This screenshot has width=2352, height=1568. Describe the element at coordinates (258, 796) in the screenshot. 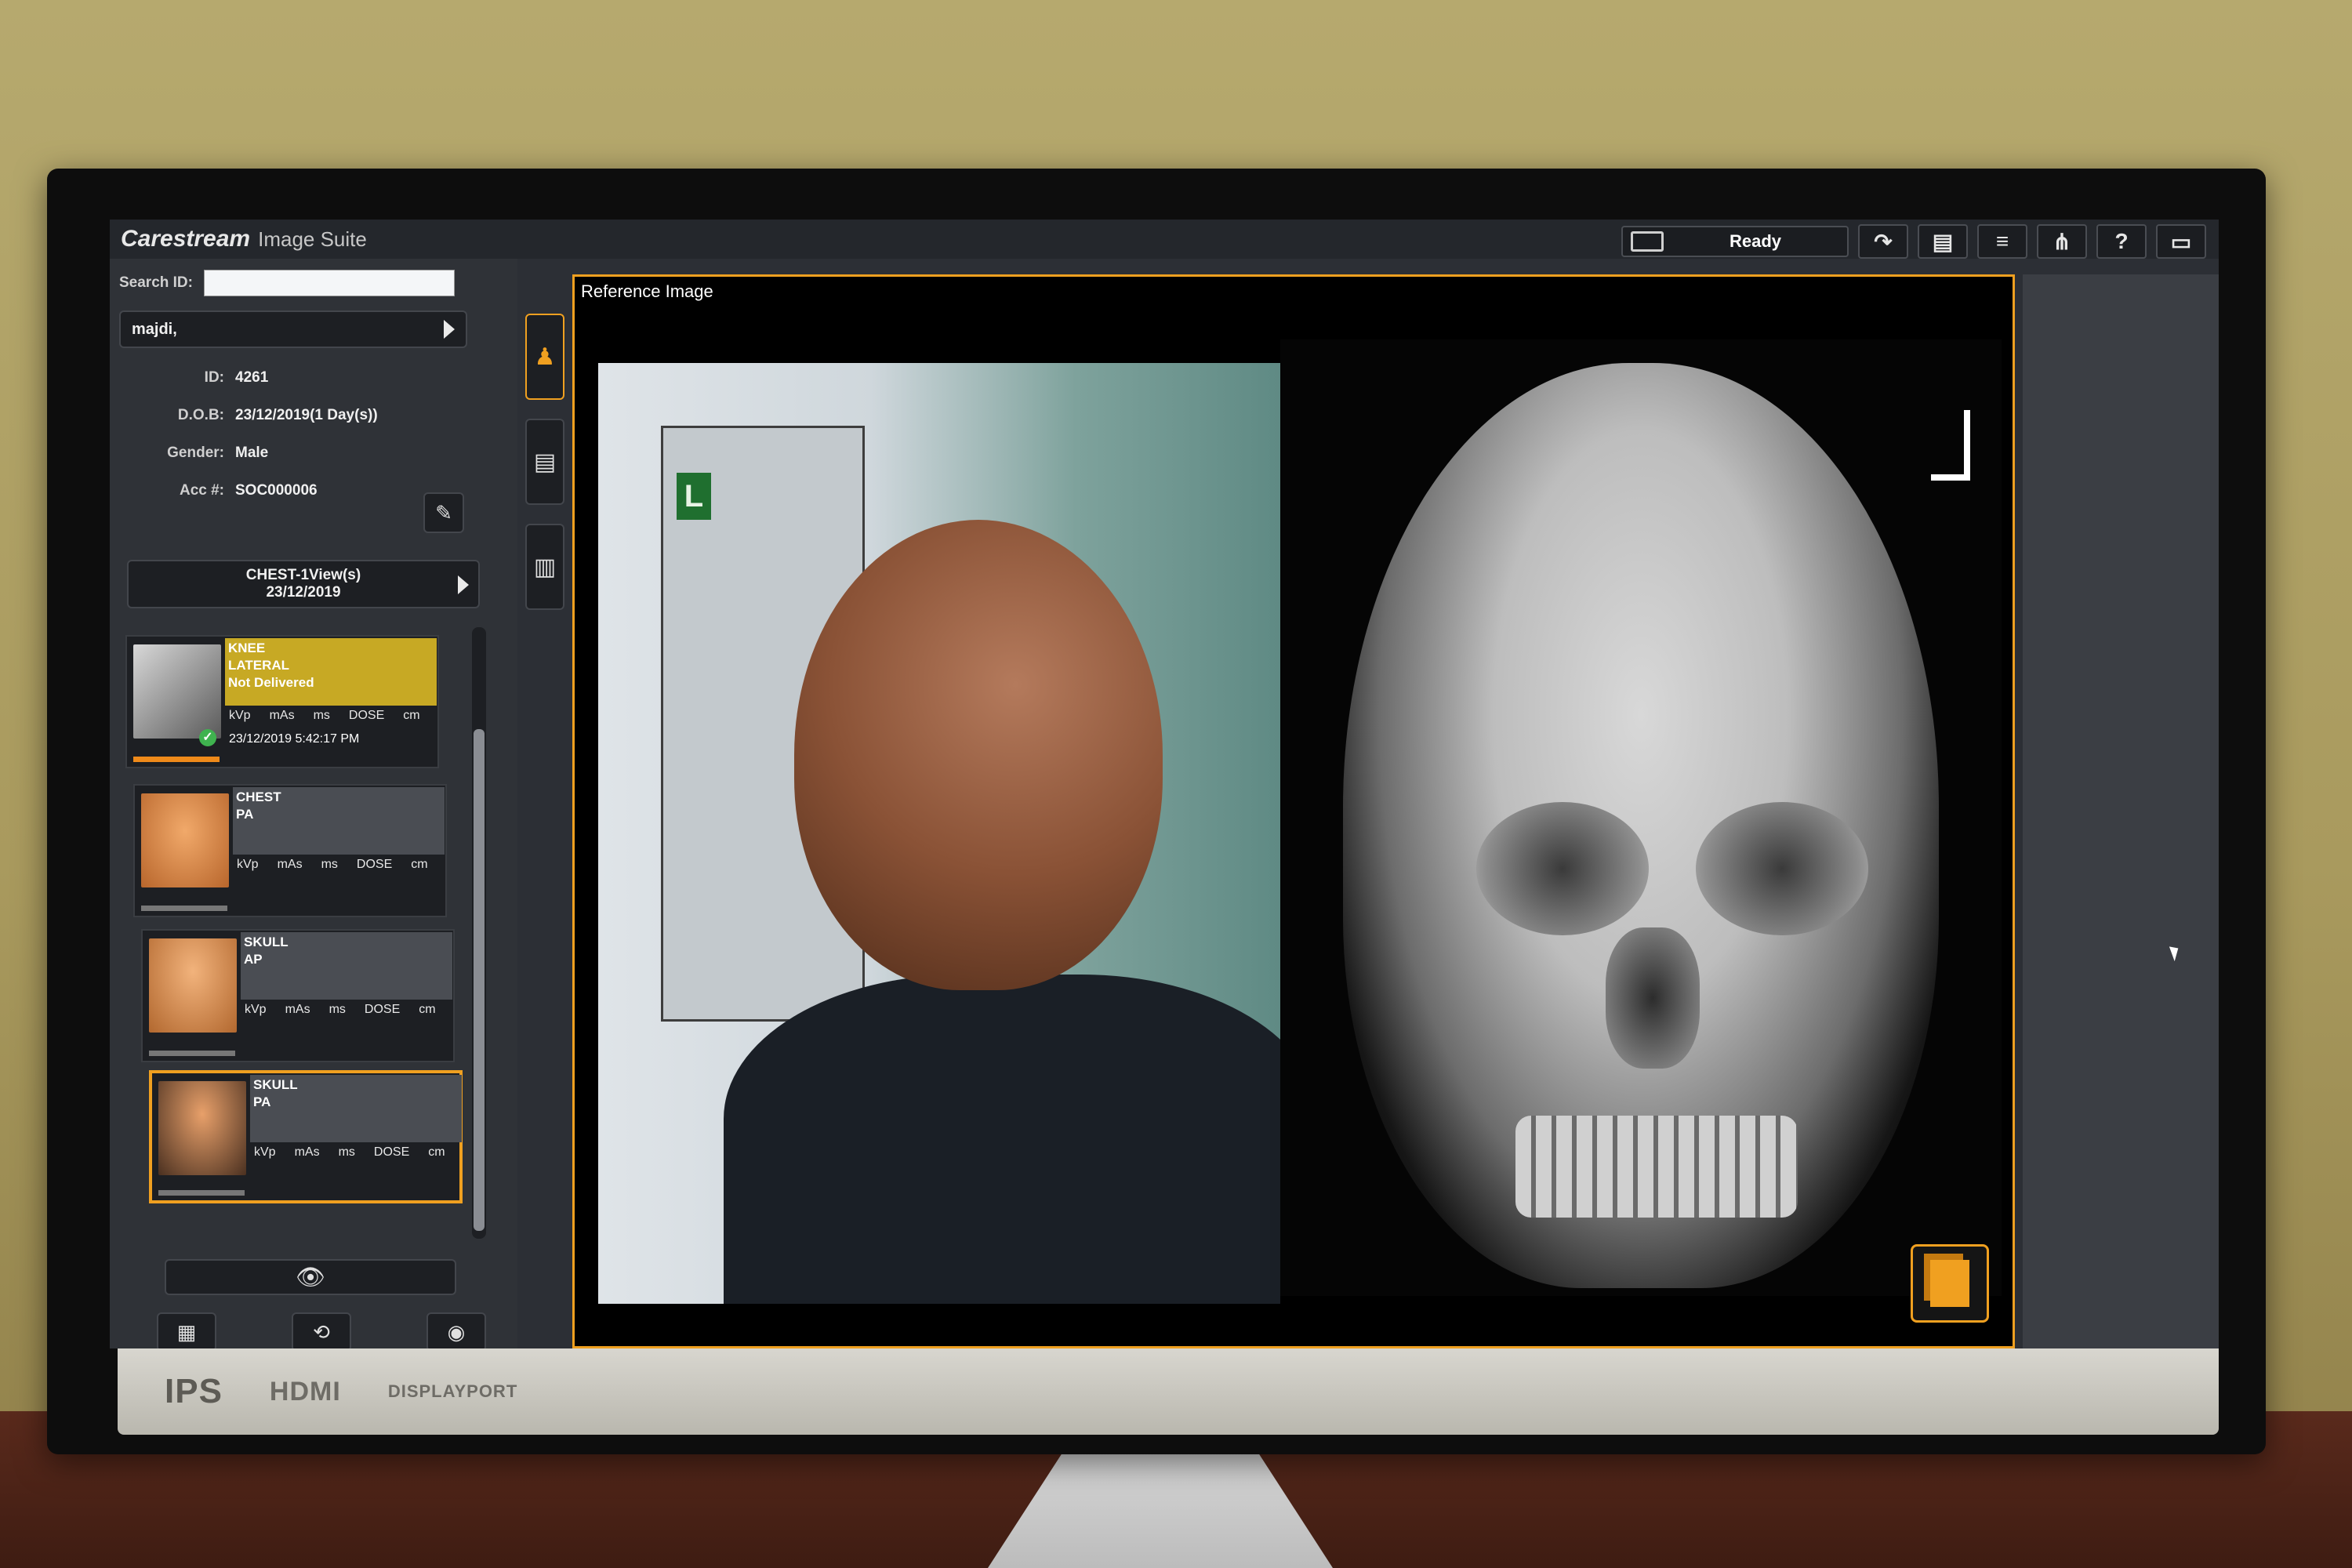

I see `thumbnail-body-part: CHEST` at that location.